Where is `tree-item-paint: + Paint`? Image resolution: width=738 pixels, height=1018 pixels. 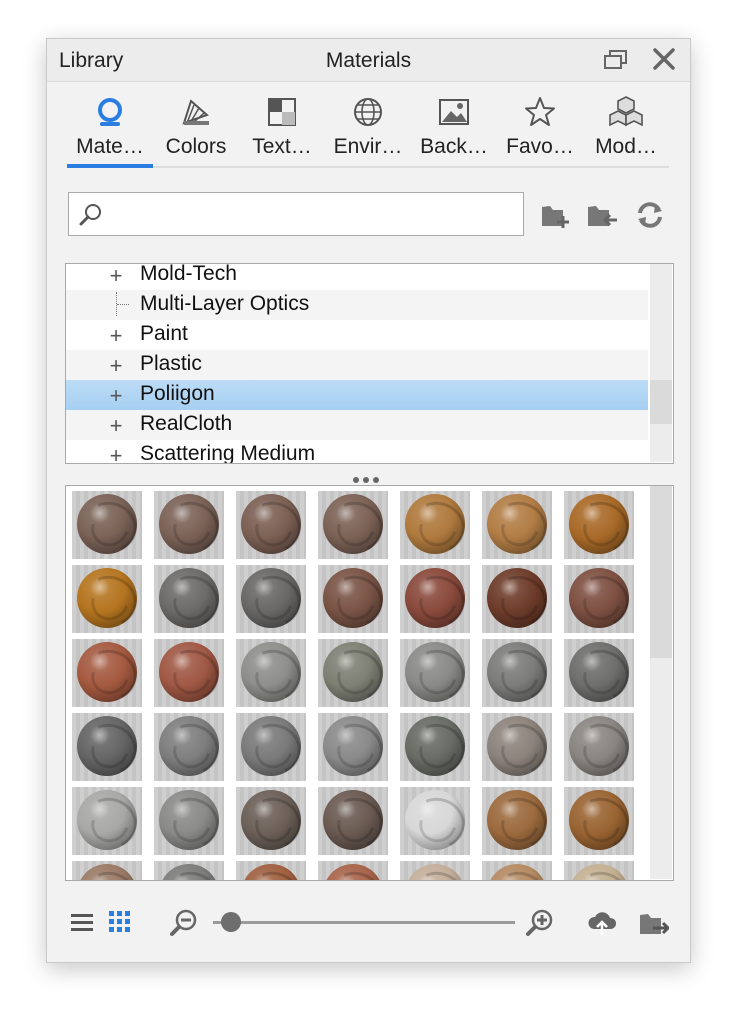
tree-item-paint: + Paint is located at coordinates (357, 335).